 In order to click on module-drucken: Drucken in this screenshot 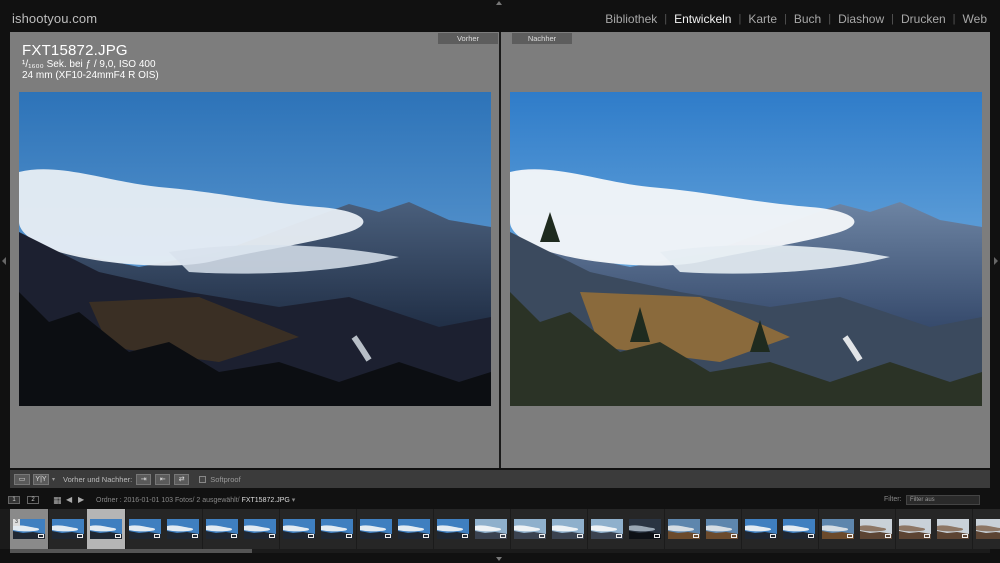, I will do `click(923, 19)`.